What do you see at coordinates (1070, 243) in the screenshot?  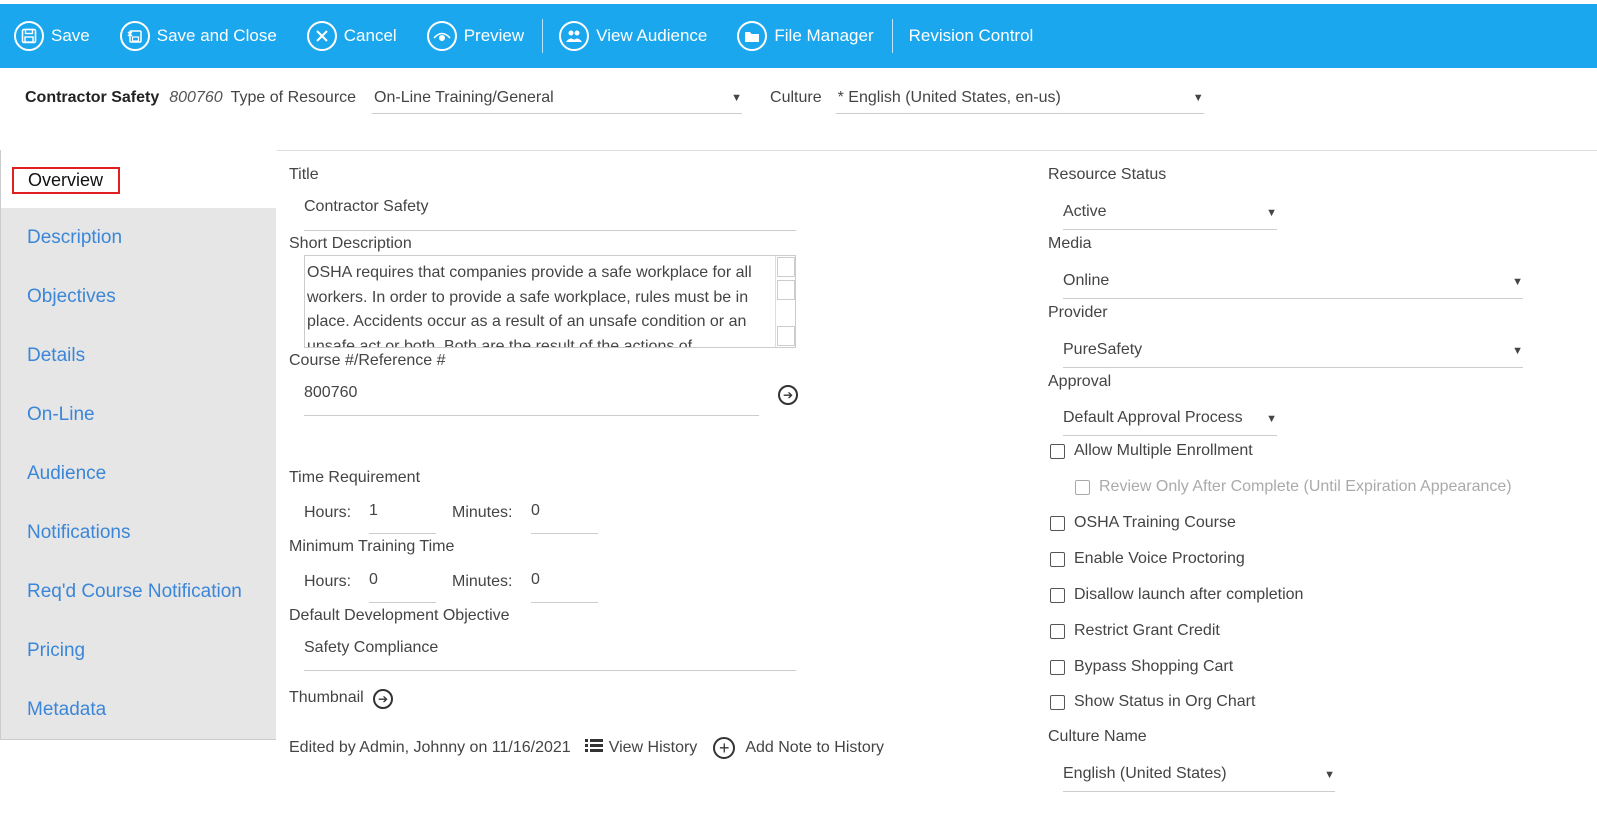 I see `media-label: Media` at bounding box center [1070, 243].